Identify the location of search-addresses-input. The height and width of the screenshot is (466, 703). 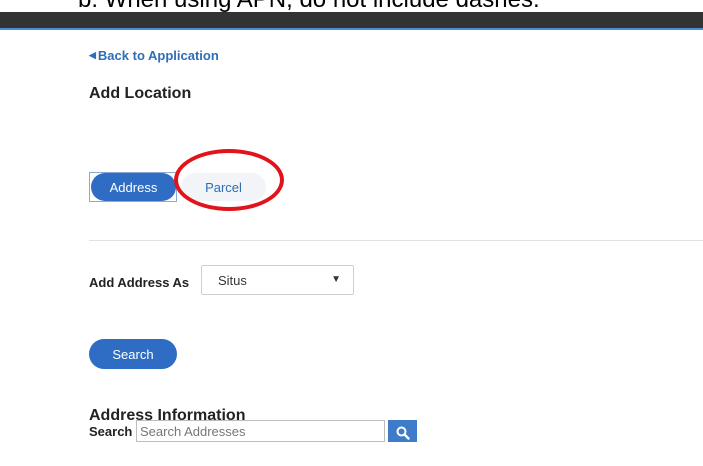
(260, 431).